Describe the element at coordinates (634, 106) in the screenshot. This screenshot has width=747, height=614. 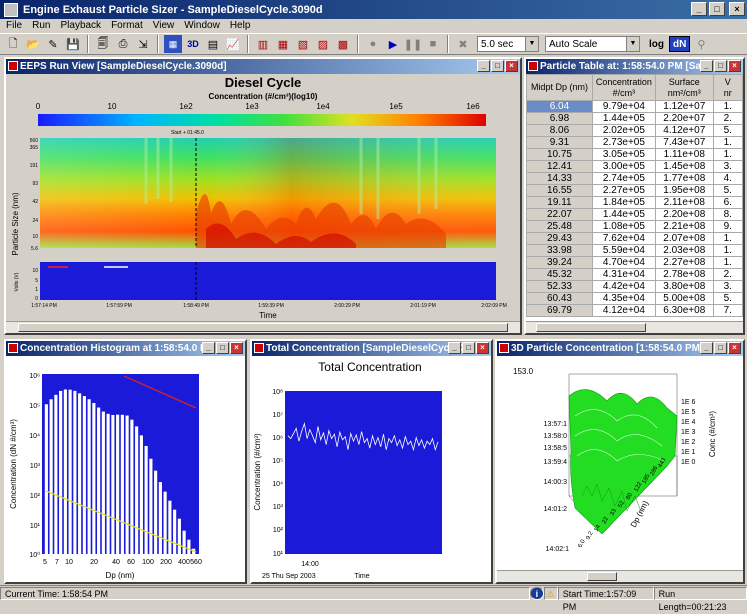
I see `table-row: 6.04 9.79e+04 1.12e+07 1.` at that location.